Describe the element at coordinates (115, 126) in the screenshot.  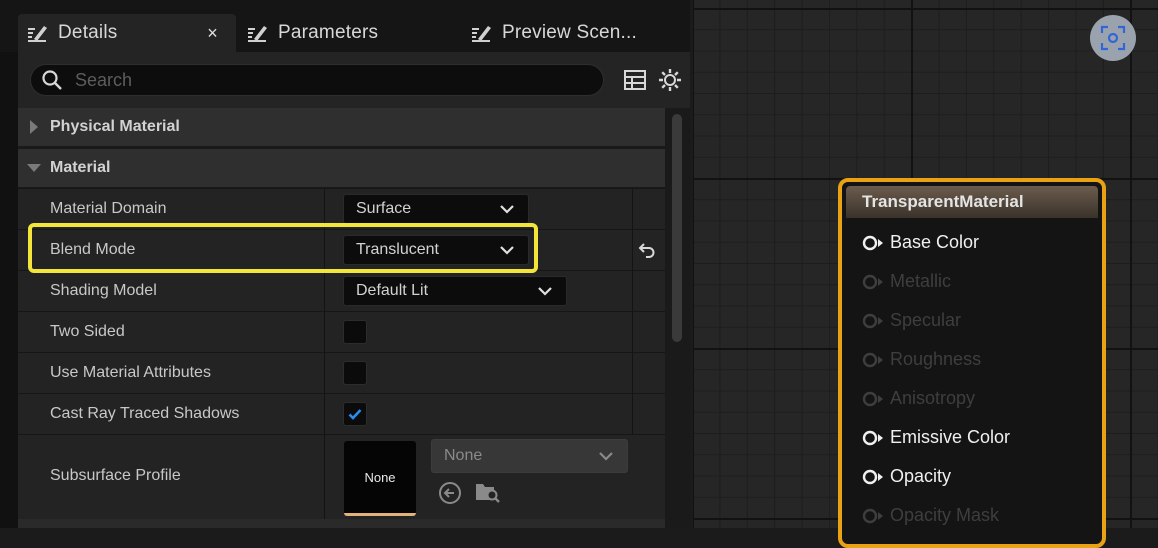
I see `category-label: Physical Material` at that location.